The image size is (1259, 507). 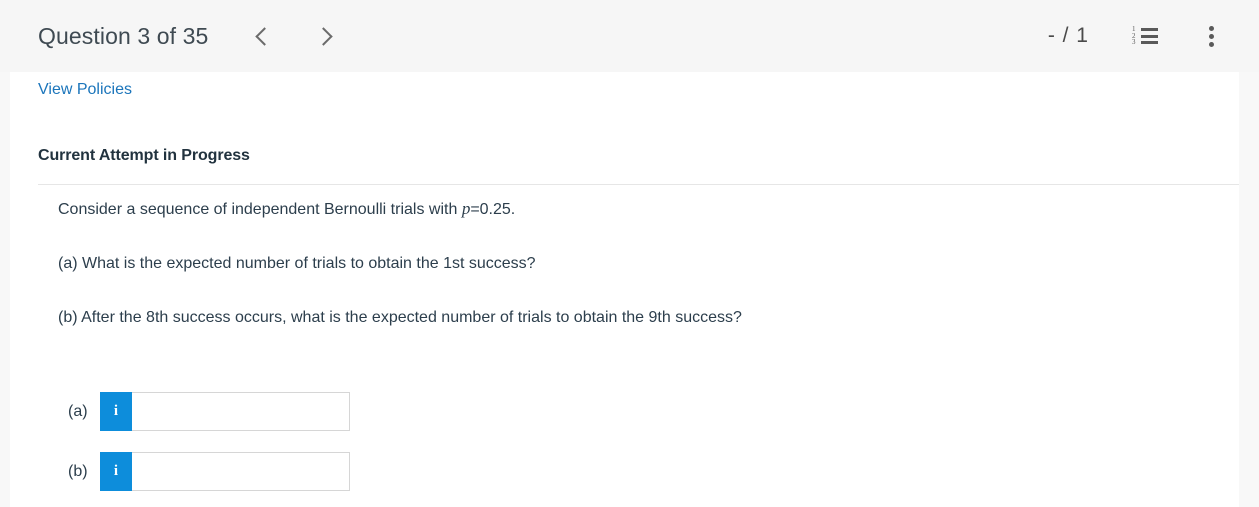 What do you see at coordinates (144, 155) in the screenshot?
I see `current-attempt-heading: Current Attempt in Progress` at bounding box center [144, 155].